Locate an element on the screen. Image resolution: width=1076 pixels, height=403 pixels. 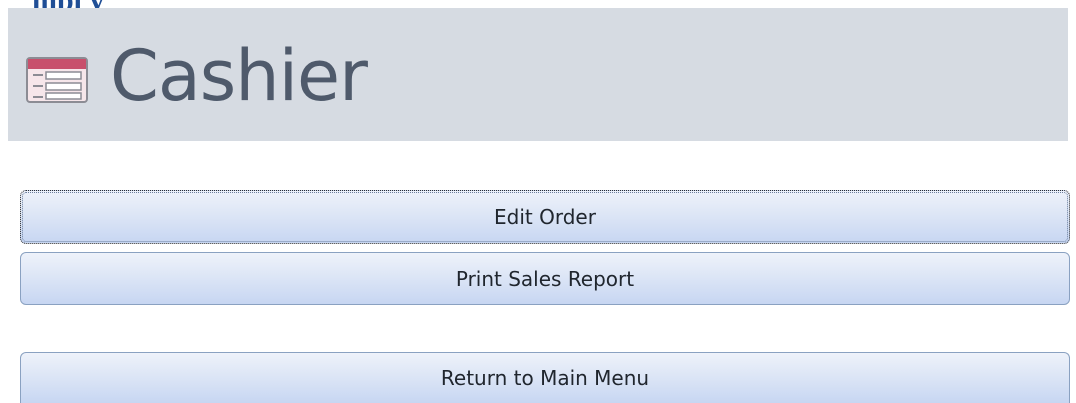
print-sales-report-button: Print Sales Report is located at coordinates (545, 278).